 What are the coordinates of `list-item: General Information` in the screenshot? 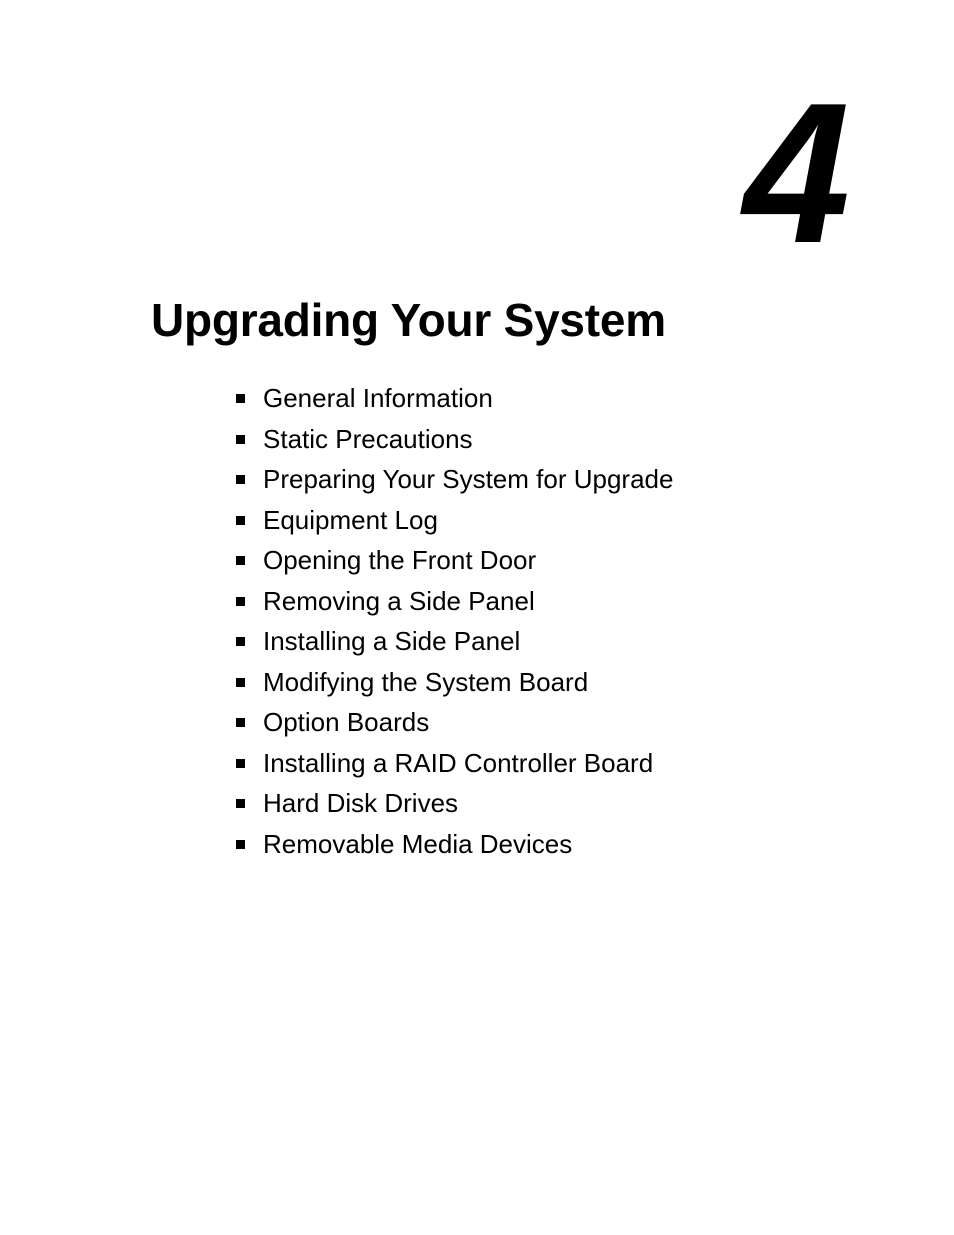 It's located at (454, 403).